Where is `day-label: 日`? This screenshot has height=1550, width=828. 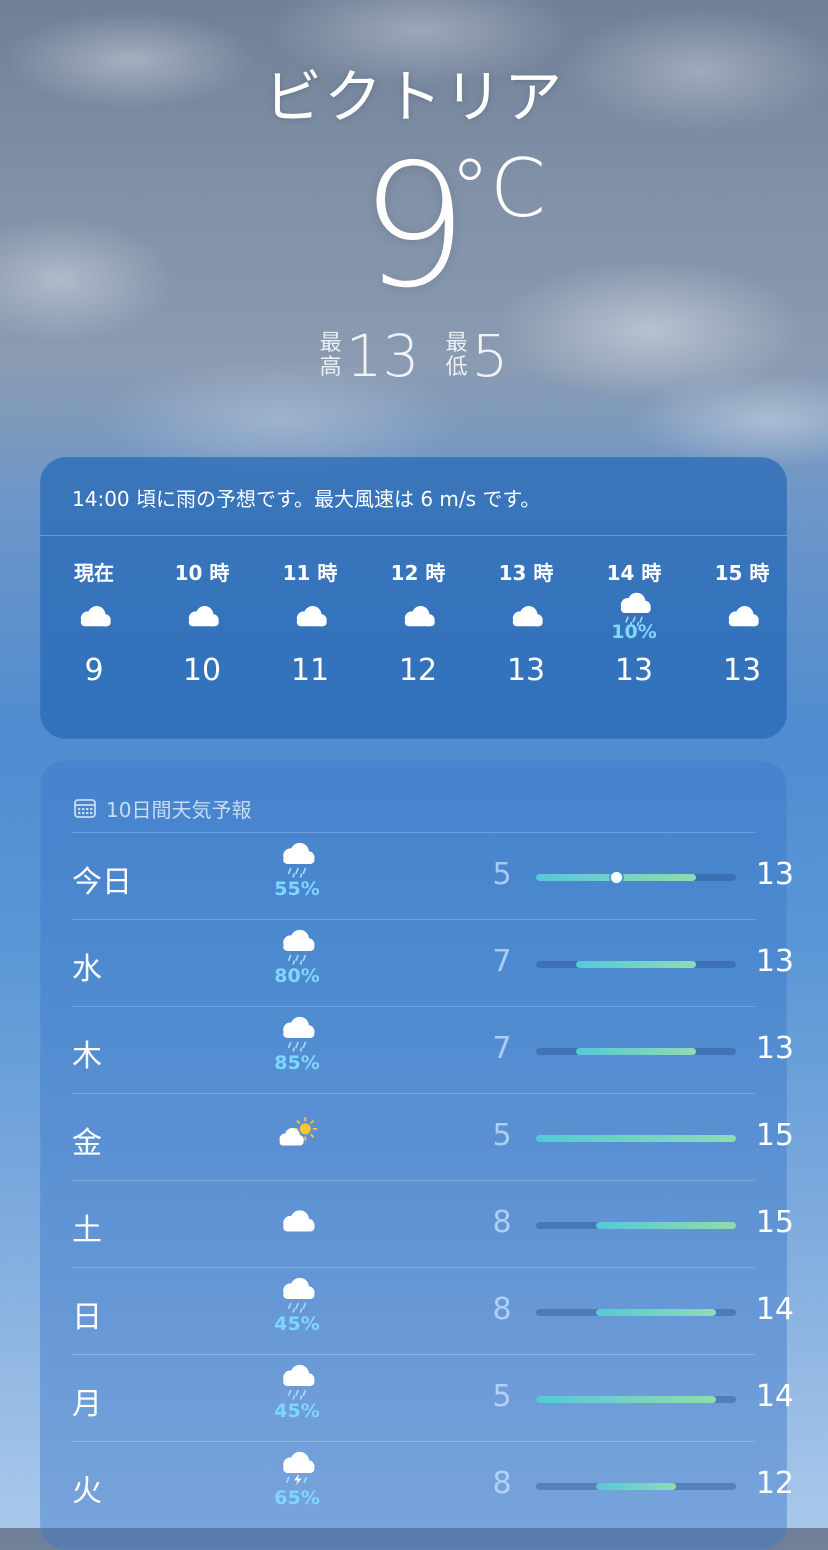
day-label: 日 is located at coordinates (87, 1317).